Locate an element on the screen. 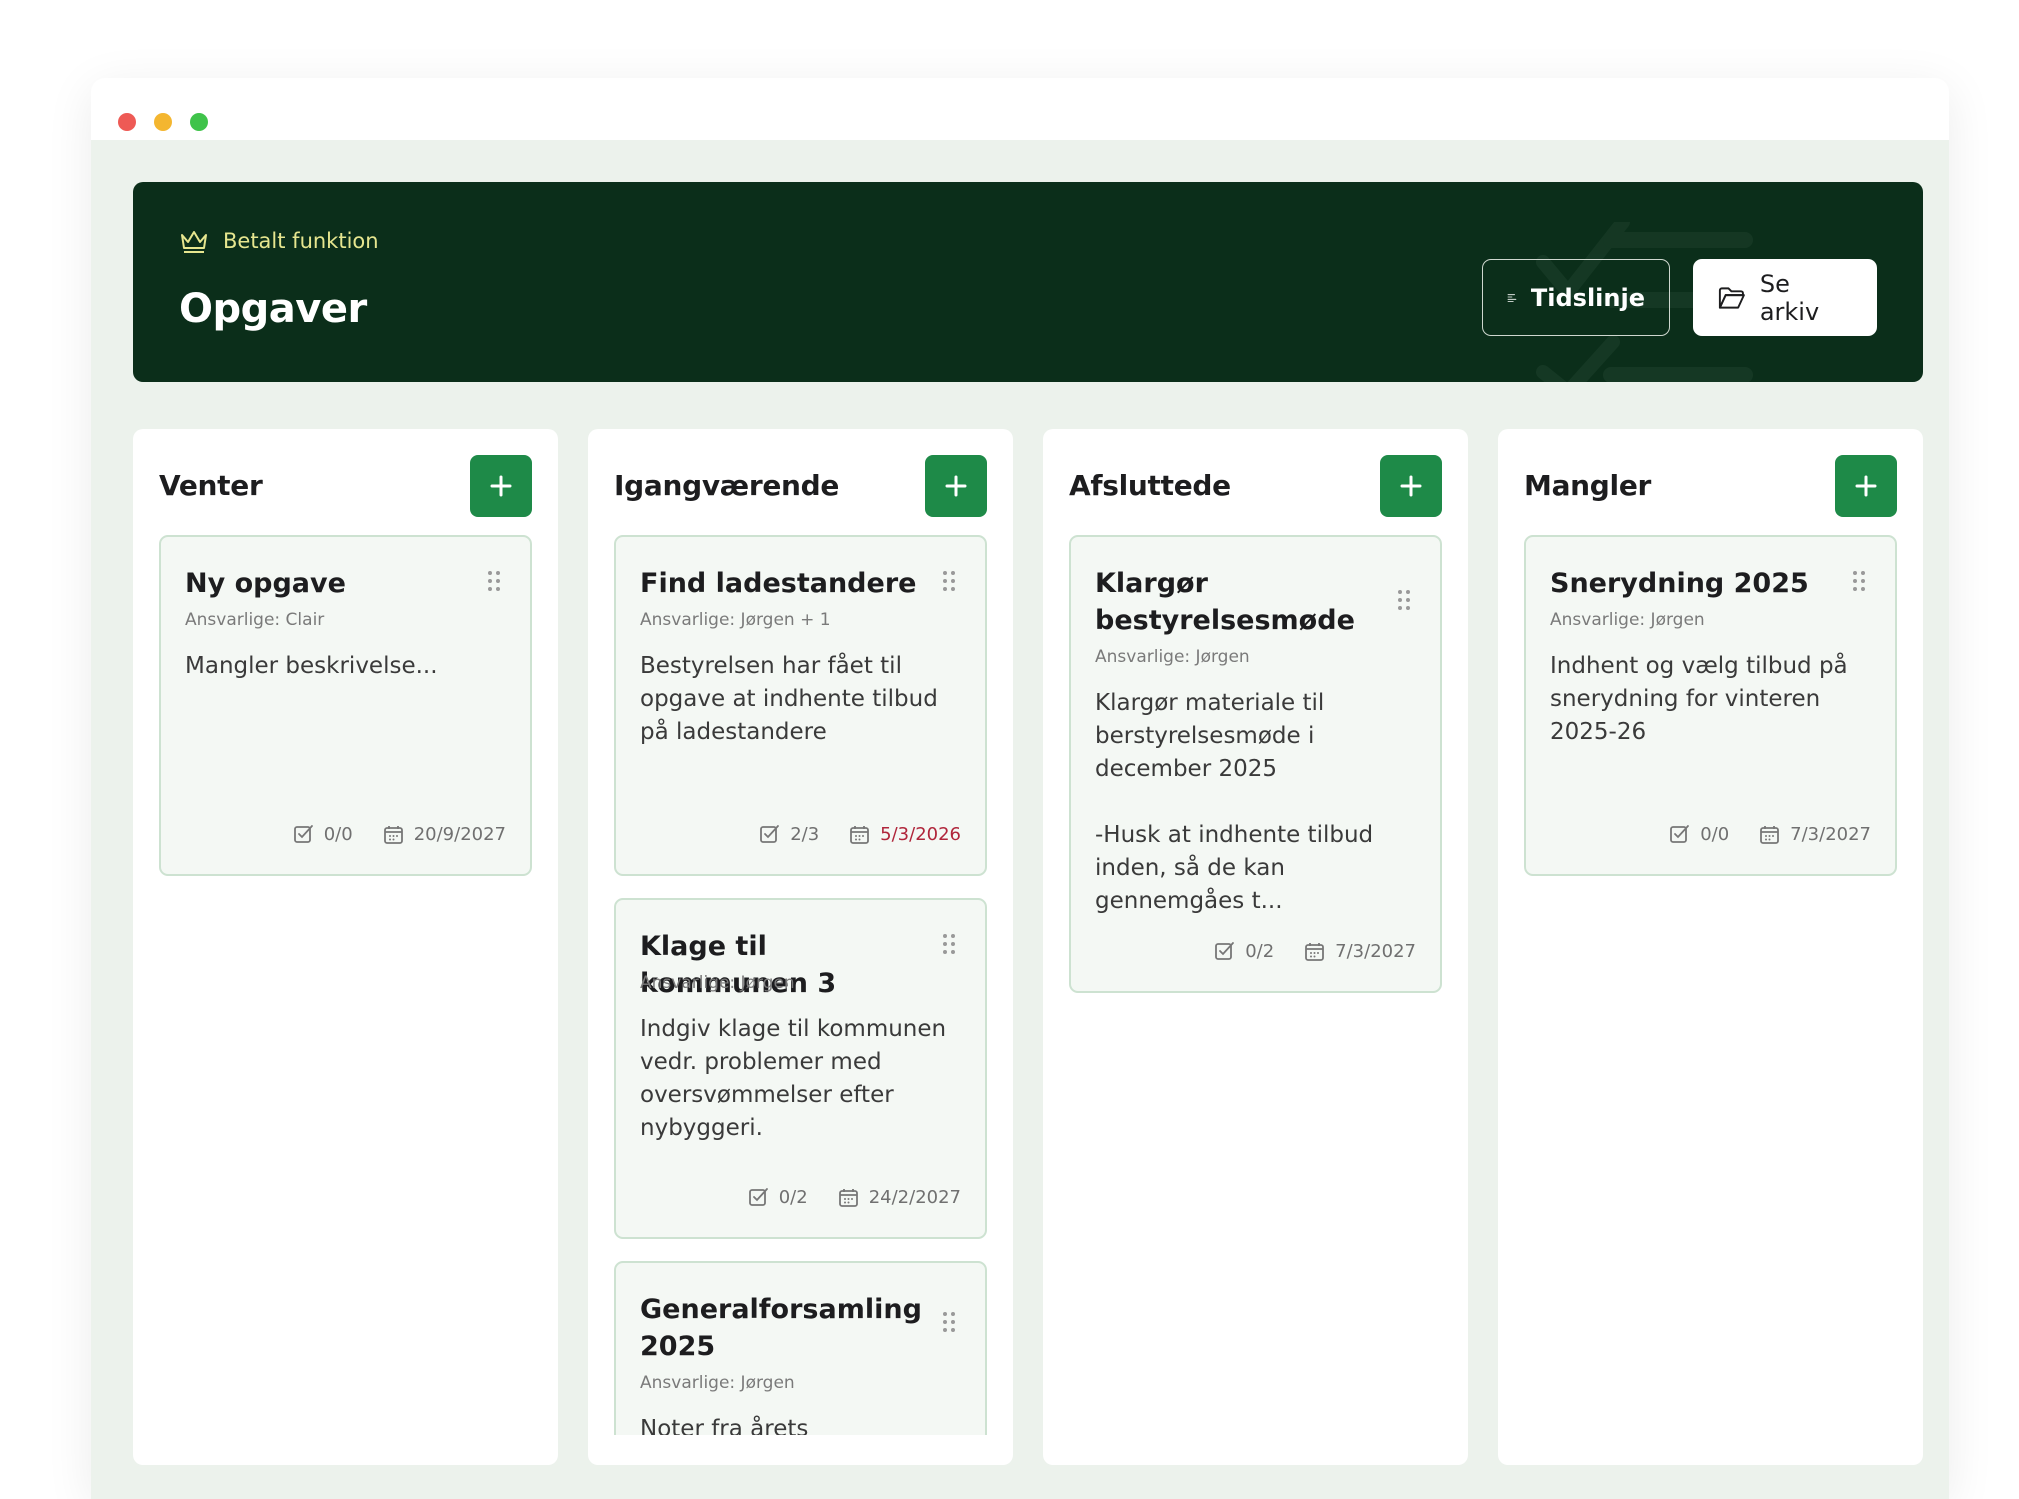 Image resolution: width=2019 pixels, height=1499 pixels. window-controls is located at coordinates (163, 122).